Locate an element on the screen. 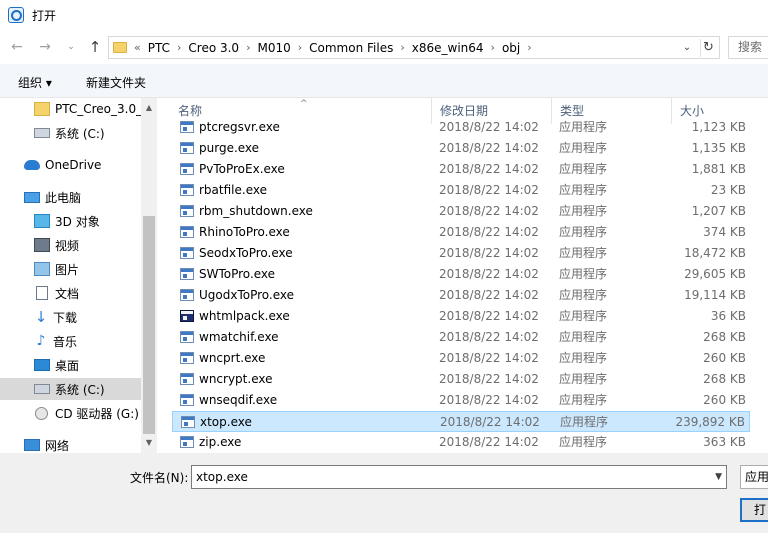 This screenshot has width=768, height=533. breadcrumb-creo: Creo 3.0 is located at coordinates (213, 48).